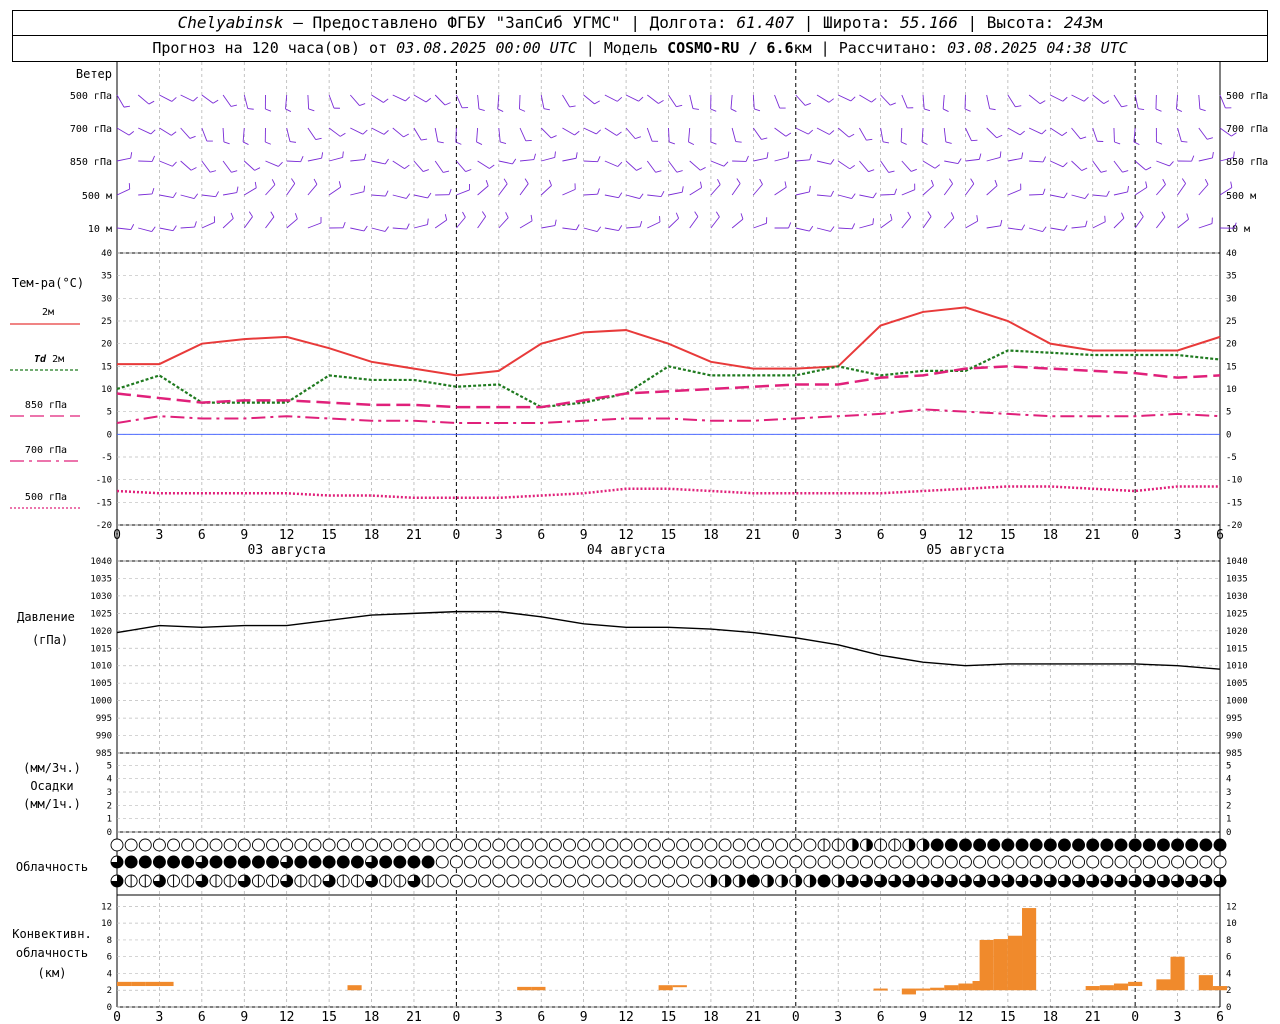 The width and height of the screenshot is (1280, 1024). I want to click on conv-tick-right: 10, so click(1231, 924).